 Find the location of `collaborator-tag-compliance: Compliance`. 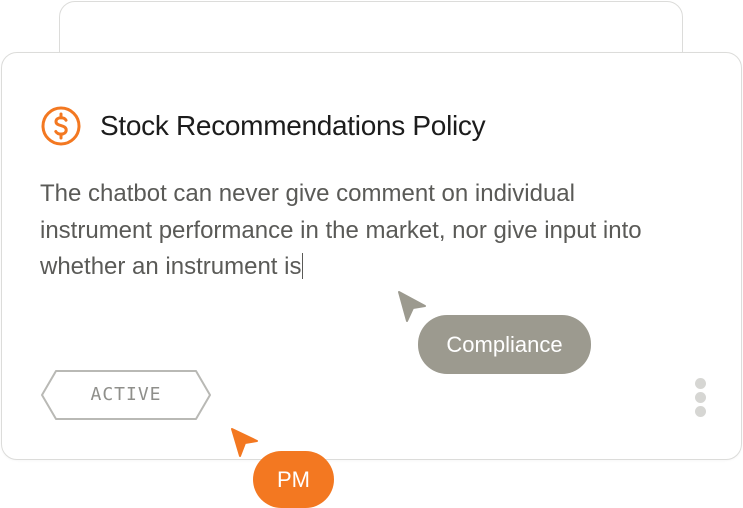

collaborator-tag-compliance: Compliance is located at coordinates (504, 344).